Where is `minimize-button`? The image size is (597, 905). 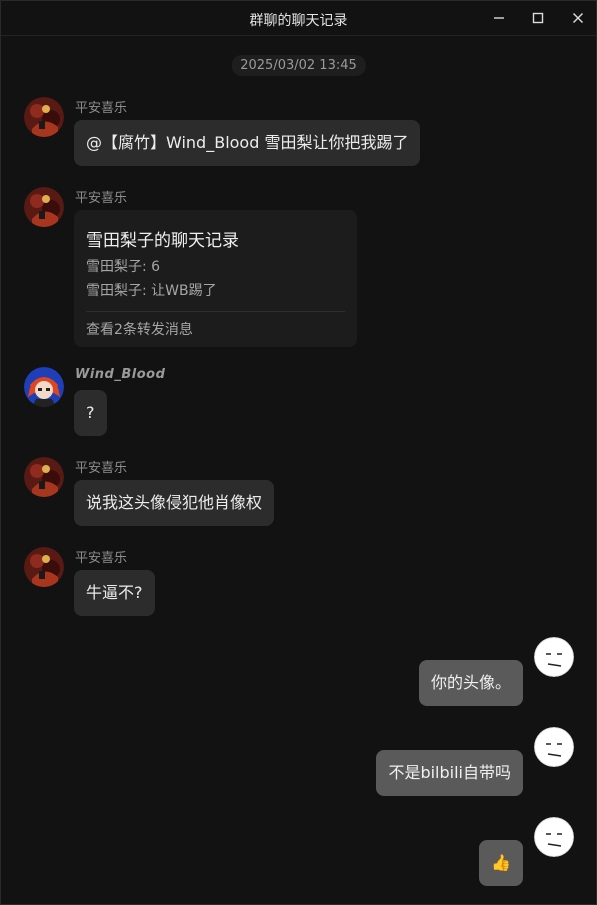
minimize-button is located at coordinates (499, 18).